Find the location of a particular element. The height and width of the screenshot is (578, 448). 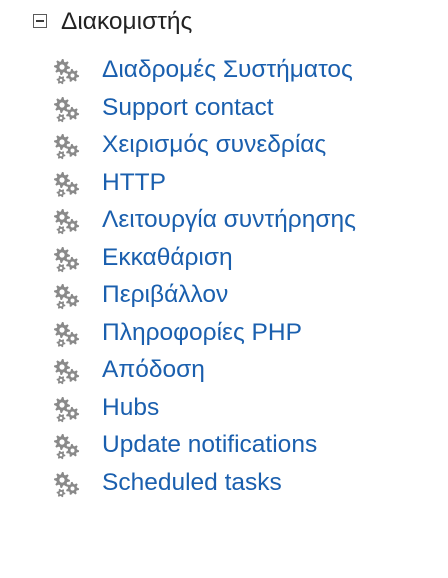

tree-item: Update notifications is located at coordinates (224, 448).